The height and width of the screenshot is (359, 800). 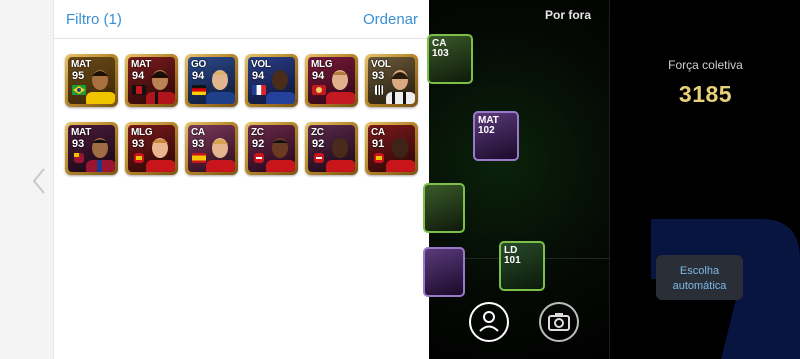 I want to click on player-card: VOL 93, so click(x=391, y=80).